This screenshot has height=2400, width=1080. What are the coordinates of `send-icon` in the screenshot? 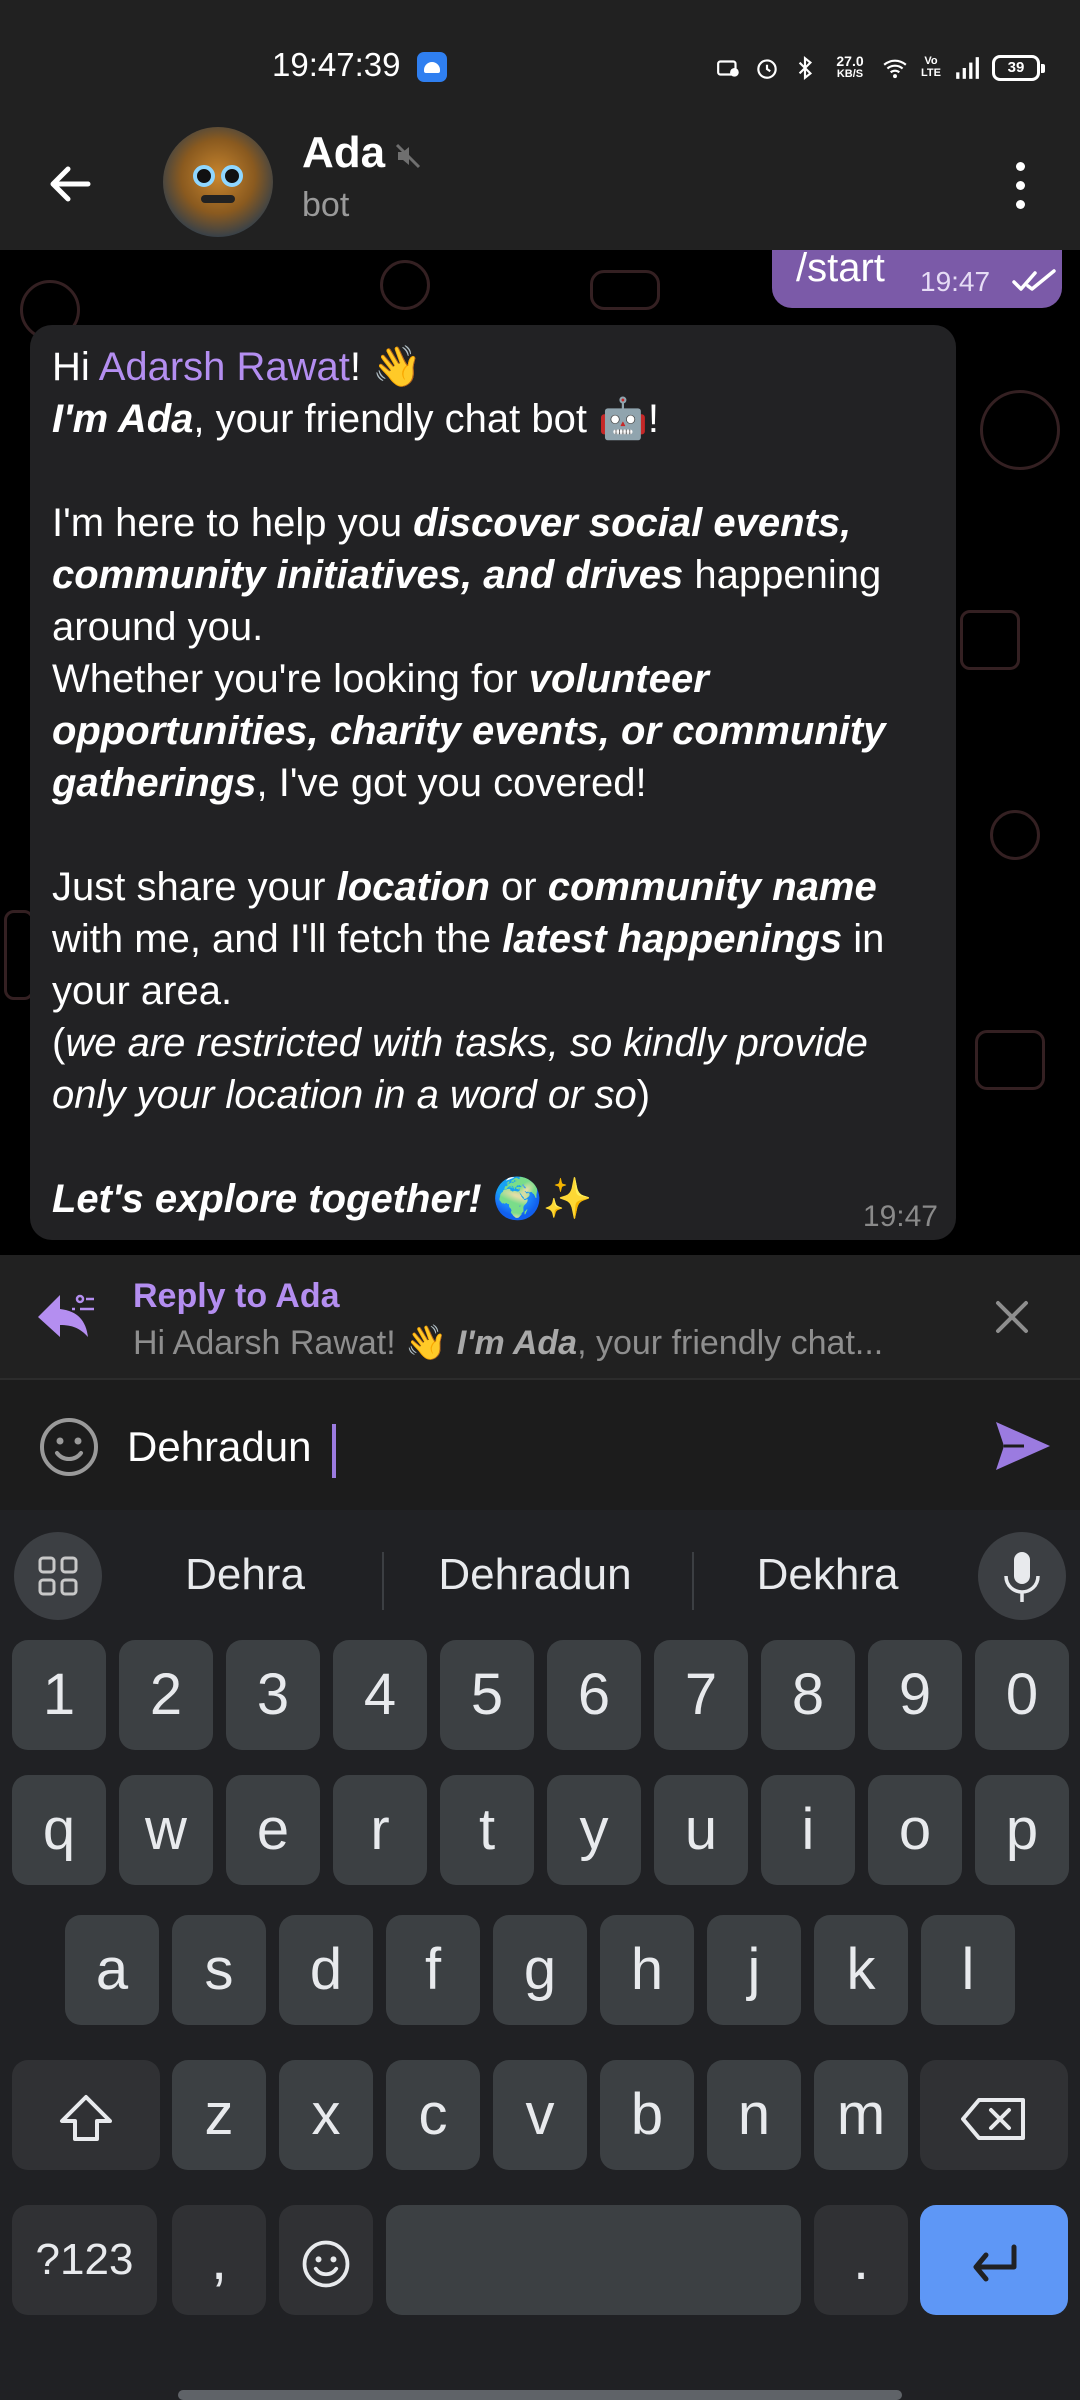 It's located at (1023, 1446).